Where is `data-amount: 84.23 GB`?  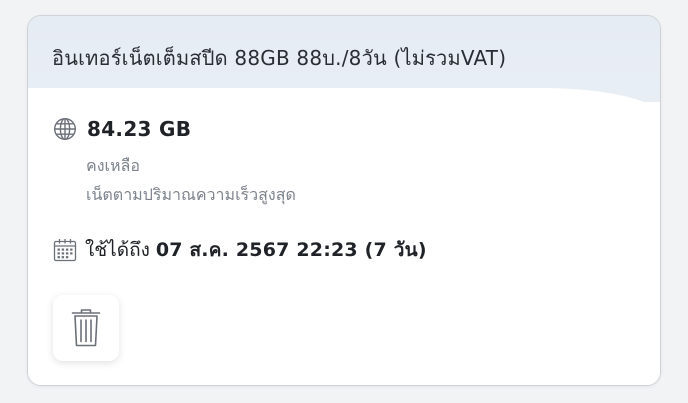
data-amount: 84.23 GB is located at coordinates (139, 129).